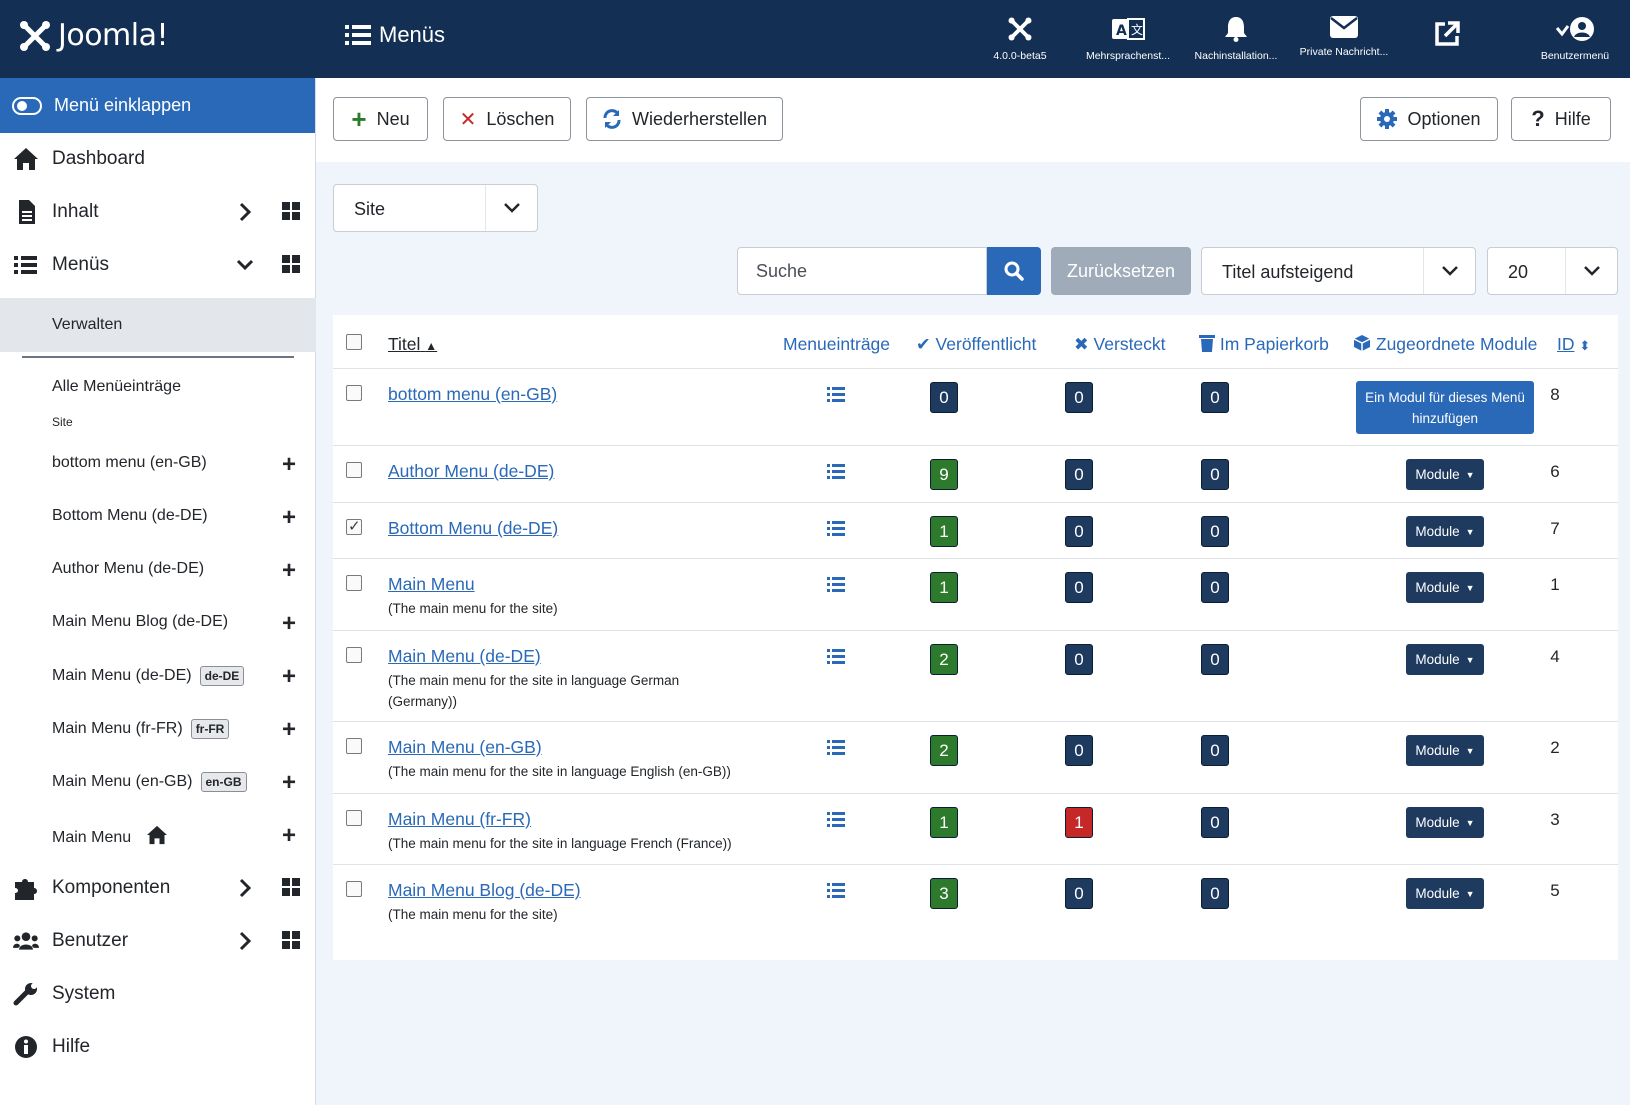 This screenshot has width=1630, height=1105. I want to click on select-all-checkbox, so click(354, 342).